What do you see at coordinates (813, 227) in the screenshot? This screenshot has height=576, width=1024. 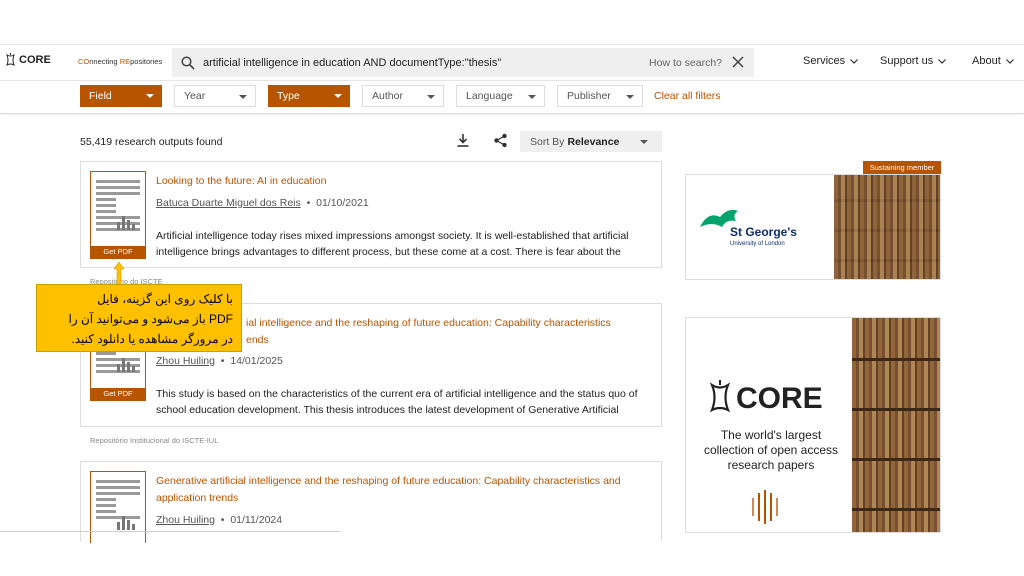 I see `st-georges-banner: St George's University of London` at bounding box center [813, 227].